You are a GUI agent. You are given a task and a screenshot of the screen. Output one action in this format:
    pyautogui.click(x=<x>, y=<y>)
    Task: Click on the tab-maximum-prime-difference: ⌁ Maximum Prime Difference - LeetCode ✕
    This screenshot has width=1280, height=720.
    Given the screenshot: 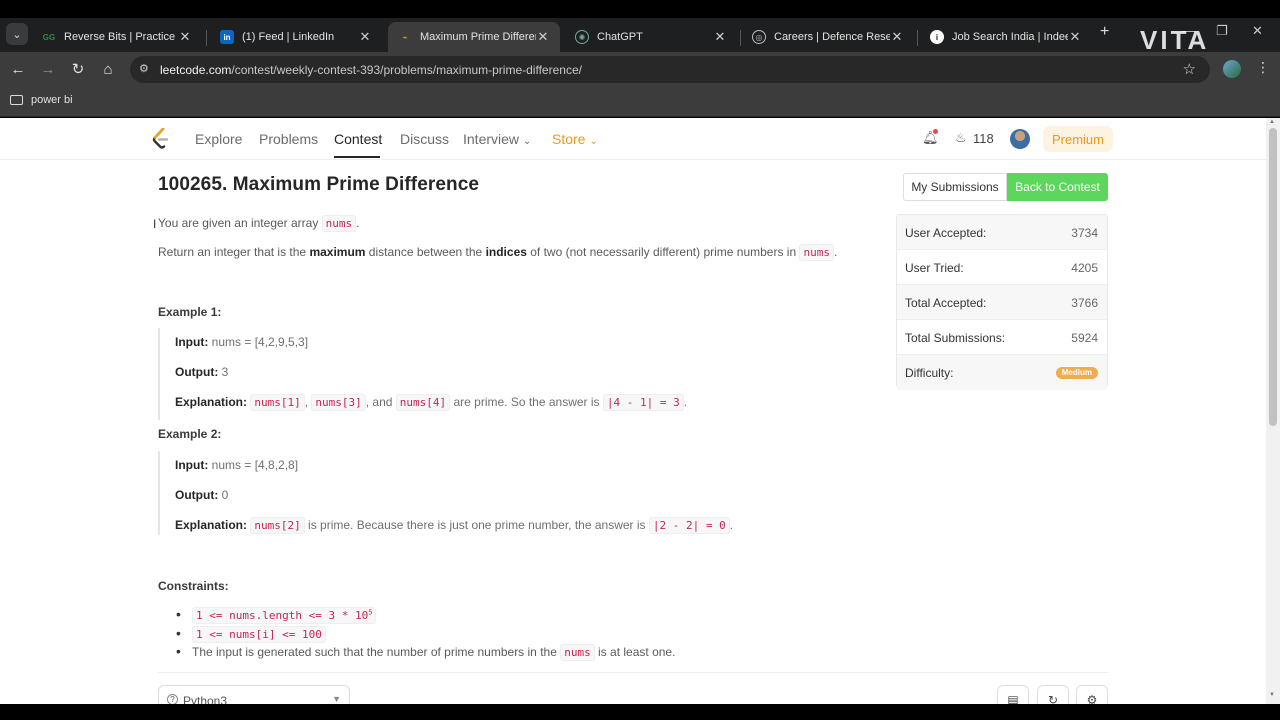 What is the action you would take?
    pyautogui.click(x=474, y=37)
    